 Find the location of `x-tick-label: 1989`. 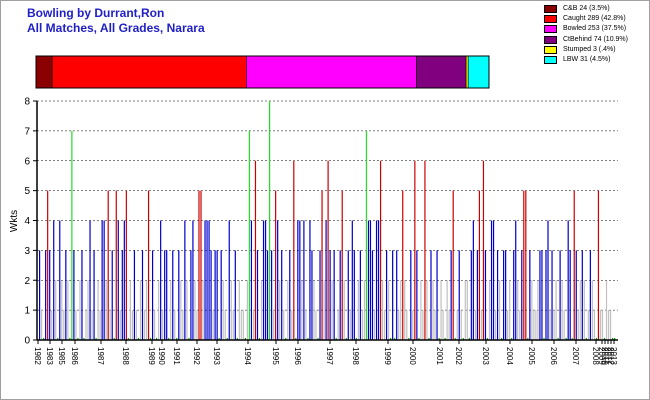

x-tick-label: 1989 is located at coordinates (151, 356).